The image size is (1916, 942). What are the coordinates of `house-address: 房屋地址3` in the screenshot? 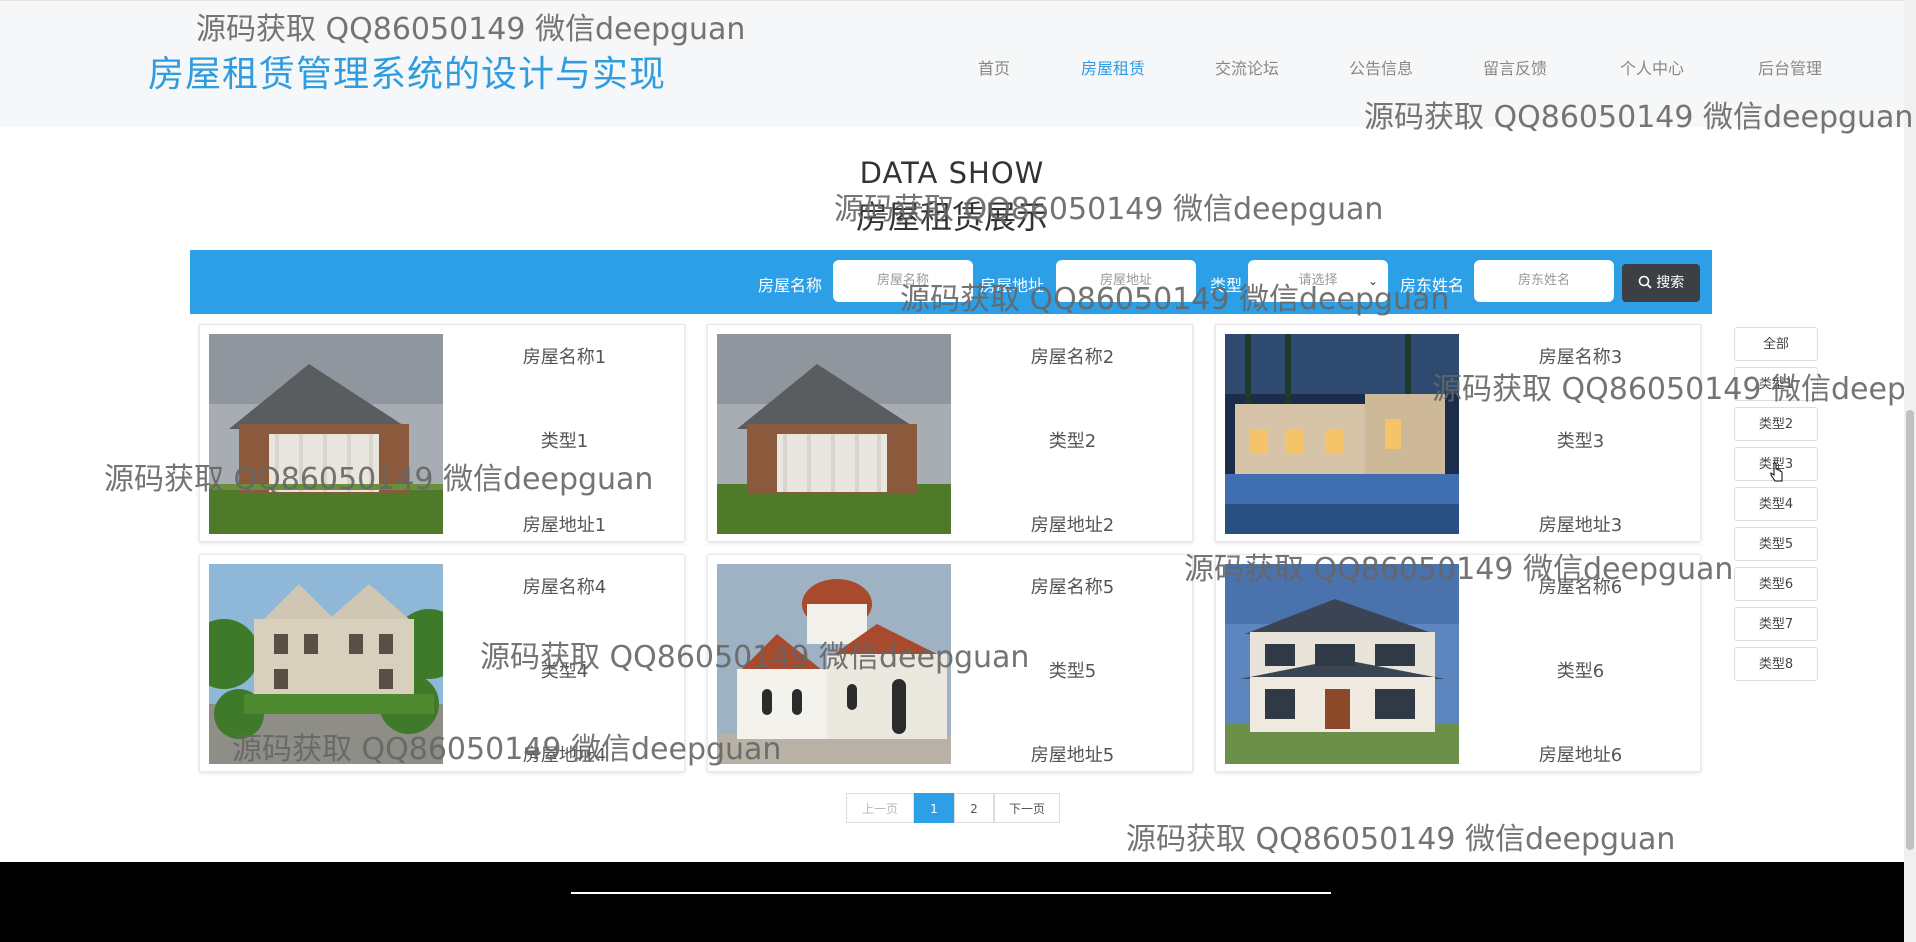 It's located at (1580, 525).